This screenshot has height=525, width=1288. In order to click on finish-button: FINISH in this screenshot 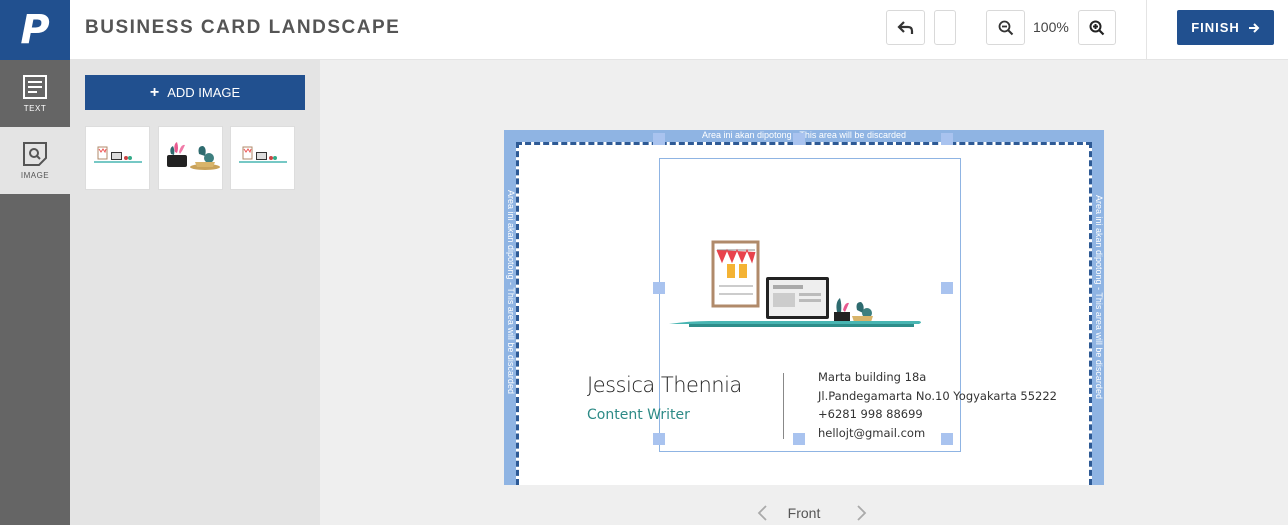, I will do `click(1225, 27)`.